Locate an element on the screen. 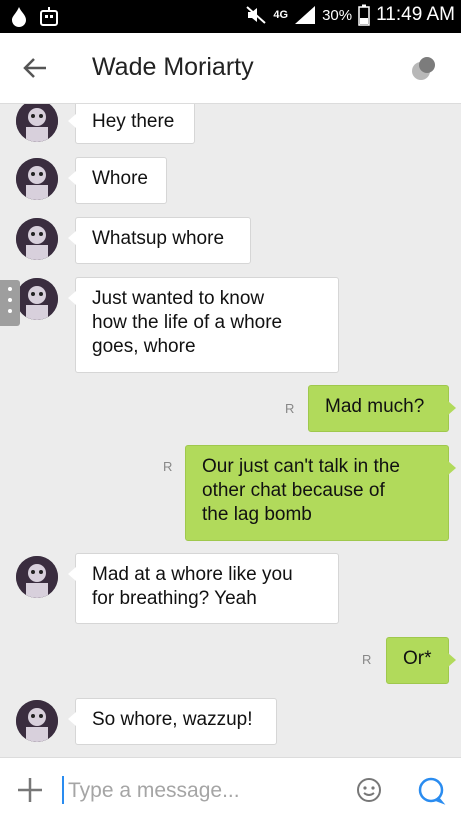 The height and width of the screenshot is (821, 461). smiley-icon is located at coordinates (369, 790).